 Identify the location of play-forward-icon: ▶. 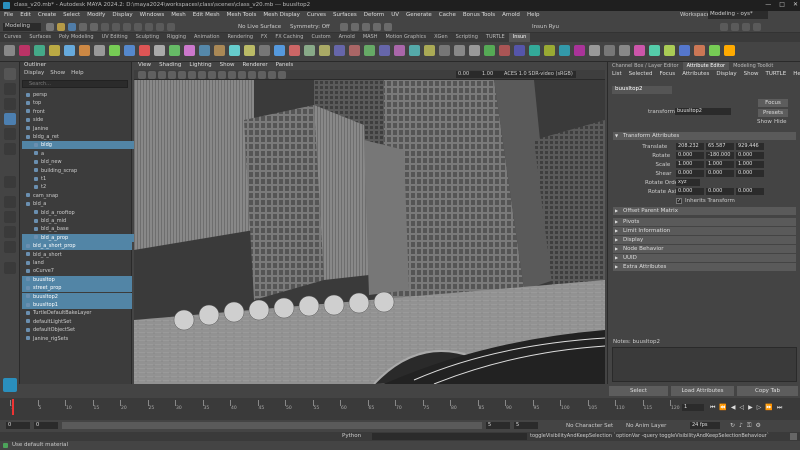
(750, 408).